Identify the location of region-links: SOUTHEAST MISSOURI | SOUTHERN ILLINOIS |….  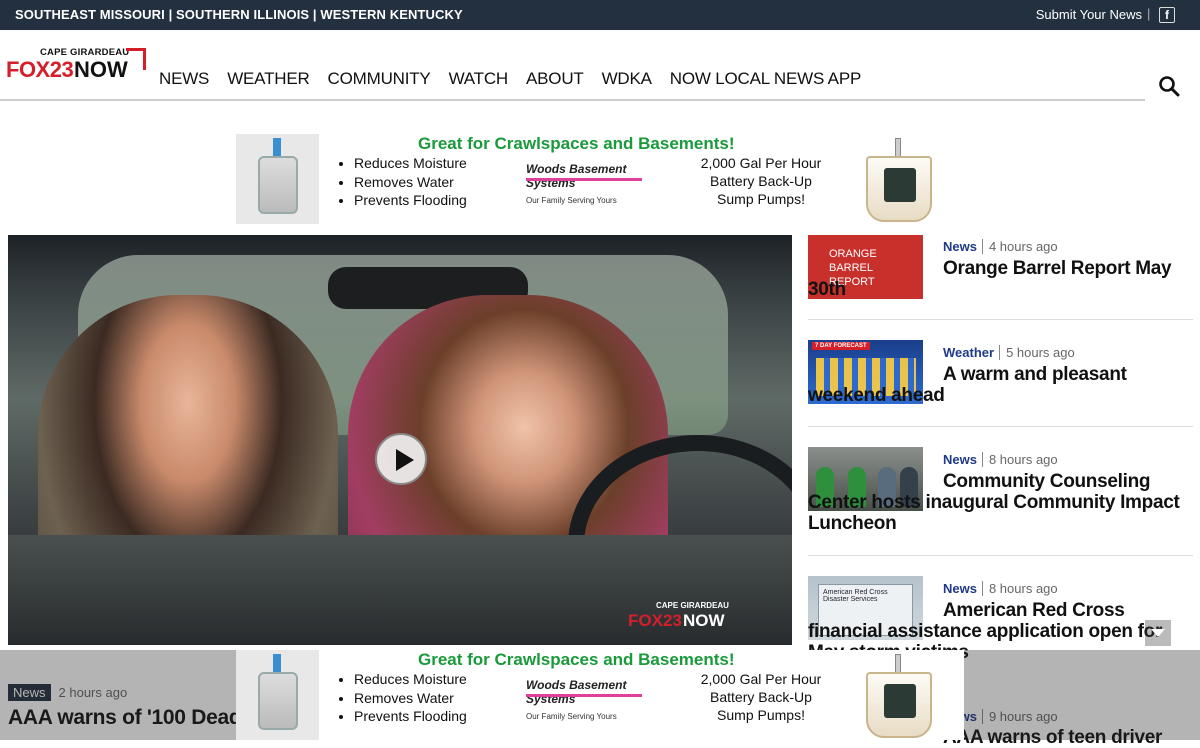
(239, 14).